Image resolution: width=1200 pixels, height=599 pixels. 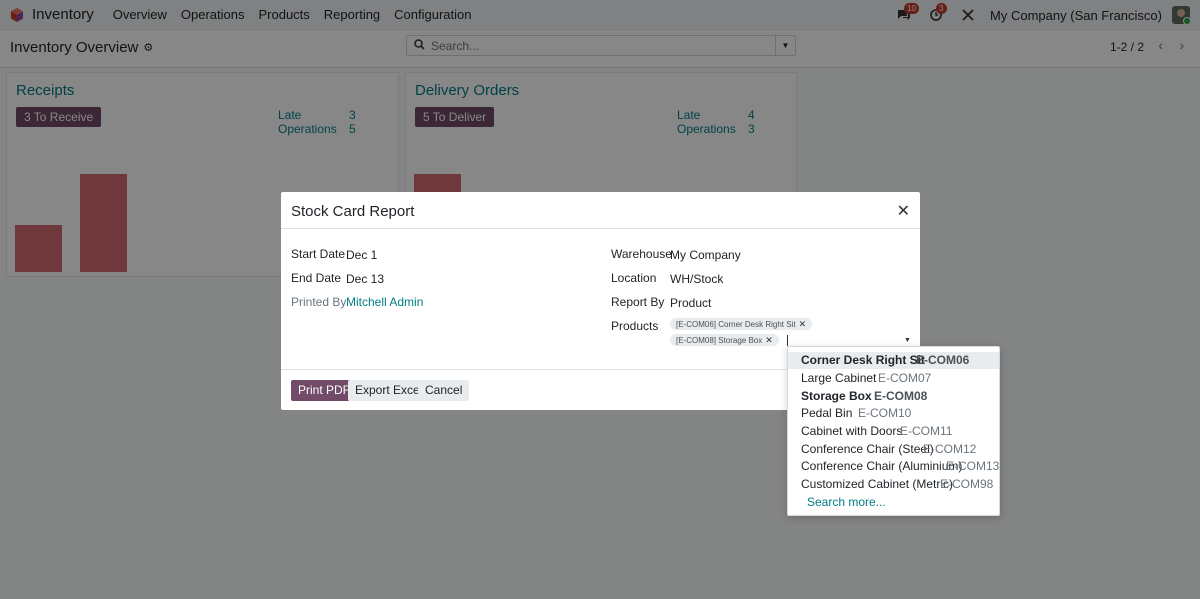 I want to click on product-option: Conference Chair (Aluminium) E-COM13, so click(x=893, y=466).